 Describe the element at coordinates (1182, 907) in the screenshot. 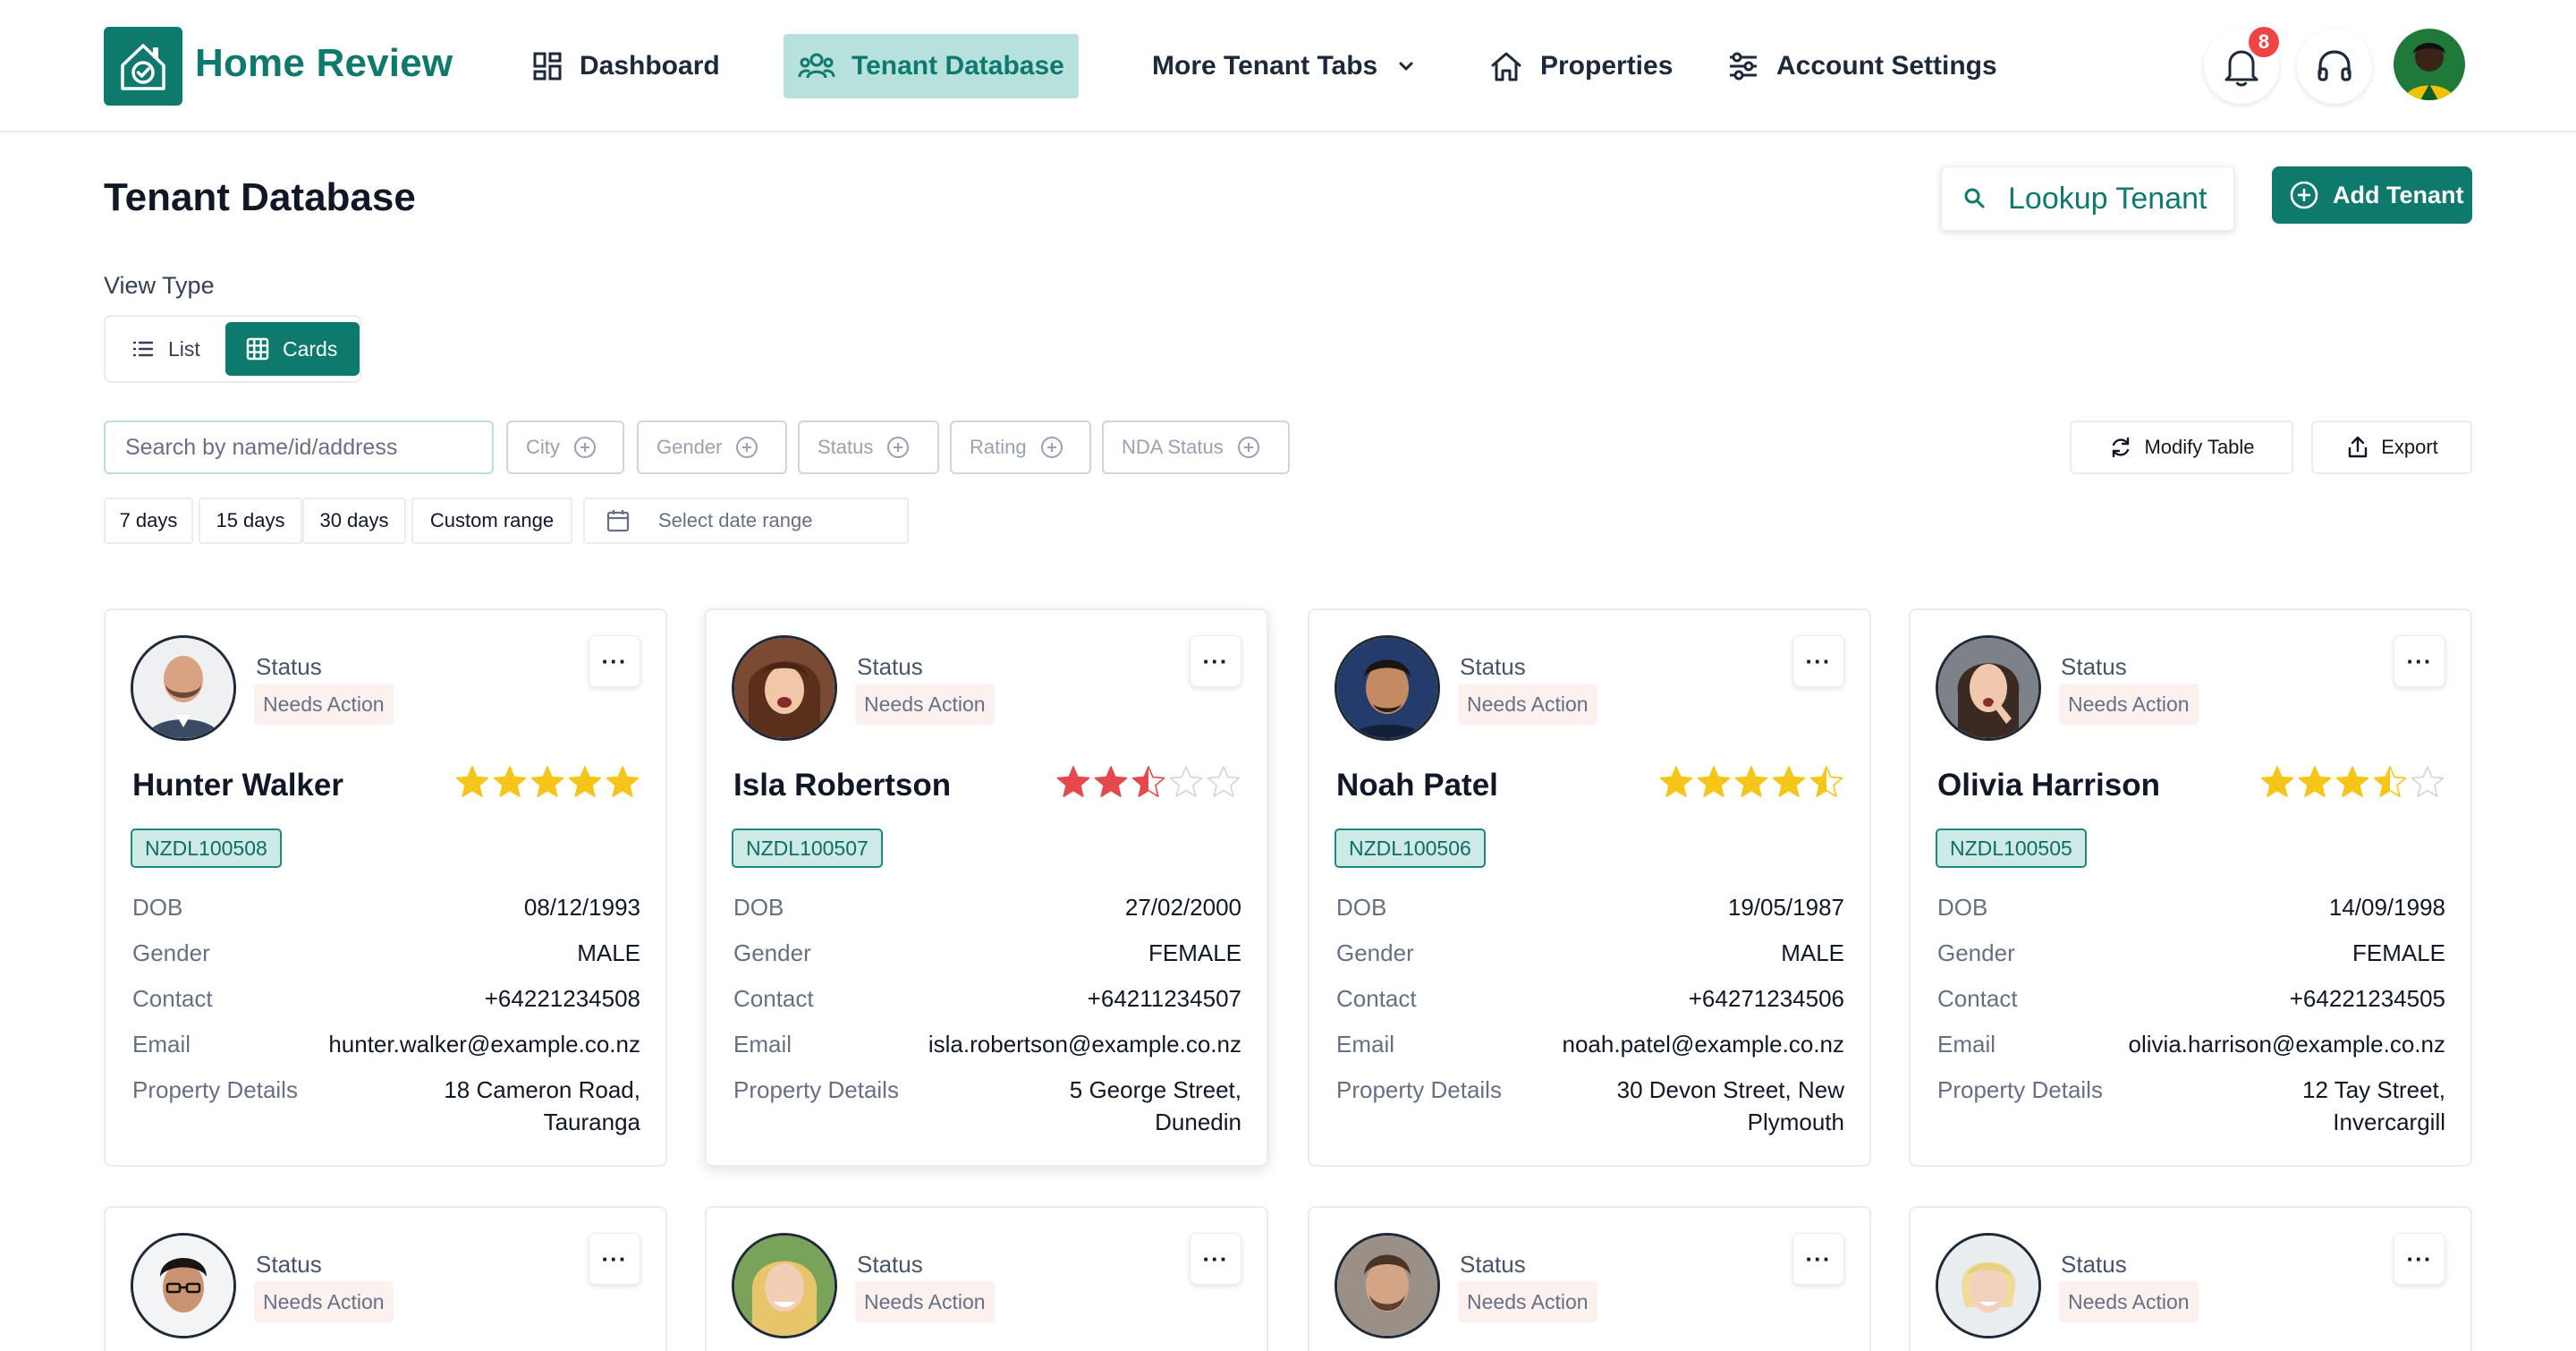

I see `dob-value: 27/02/2000` at that location.